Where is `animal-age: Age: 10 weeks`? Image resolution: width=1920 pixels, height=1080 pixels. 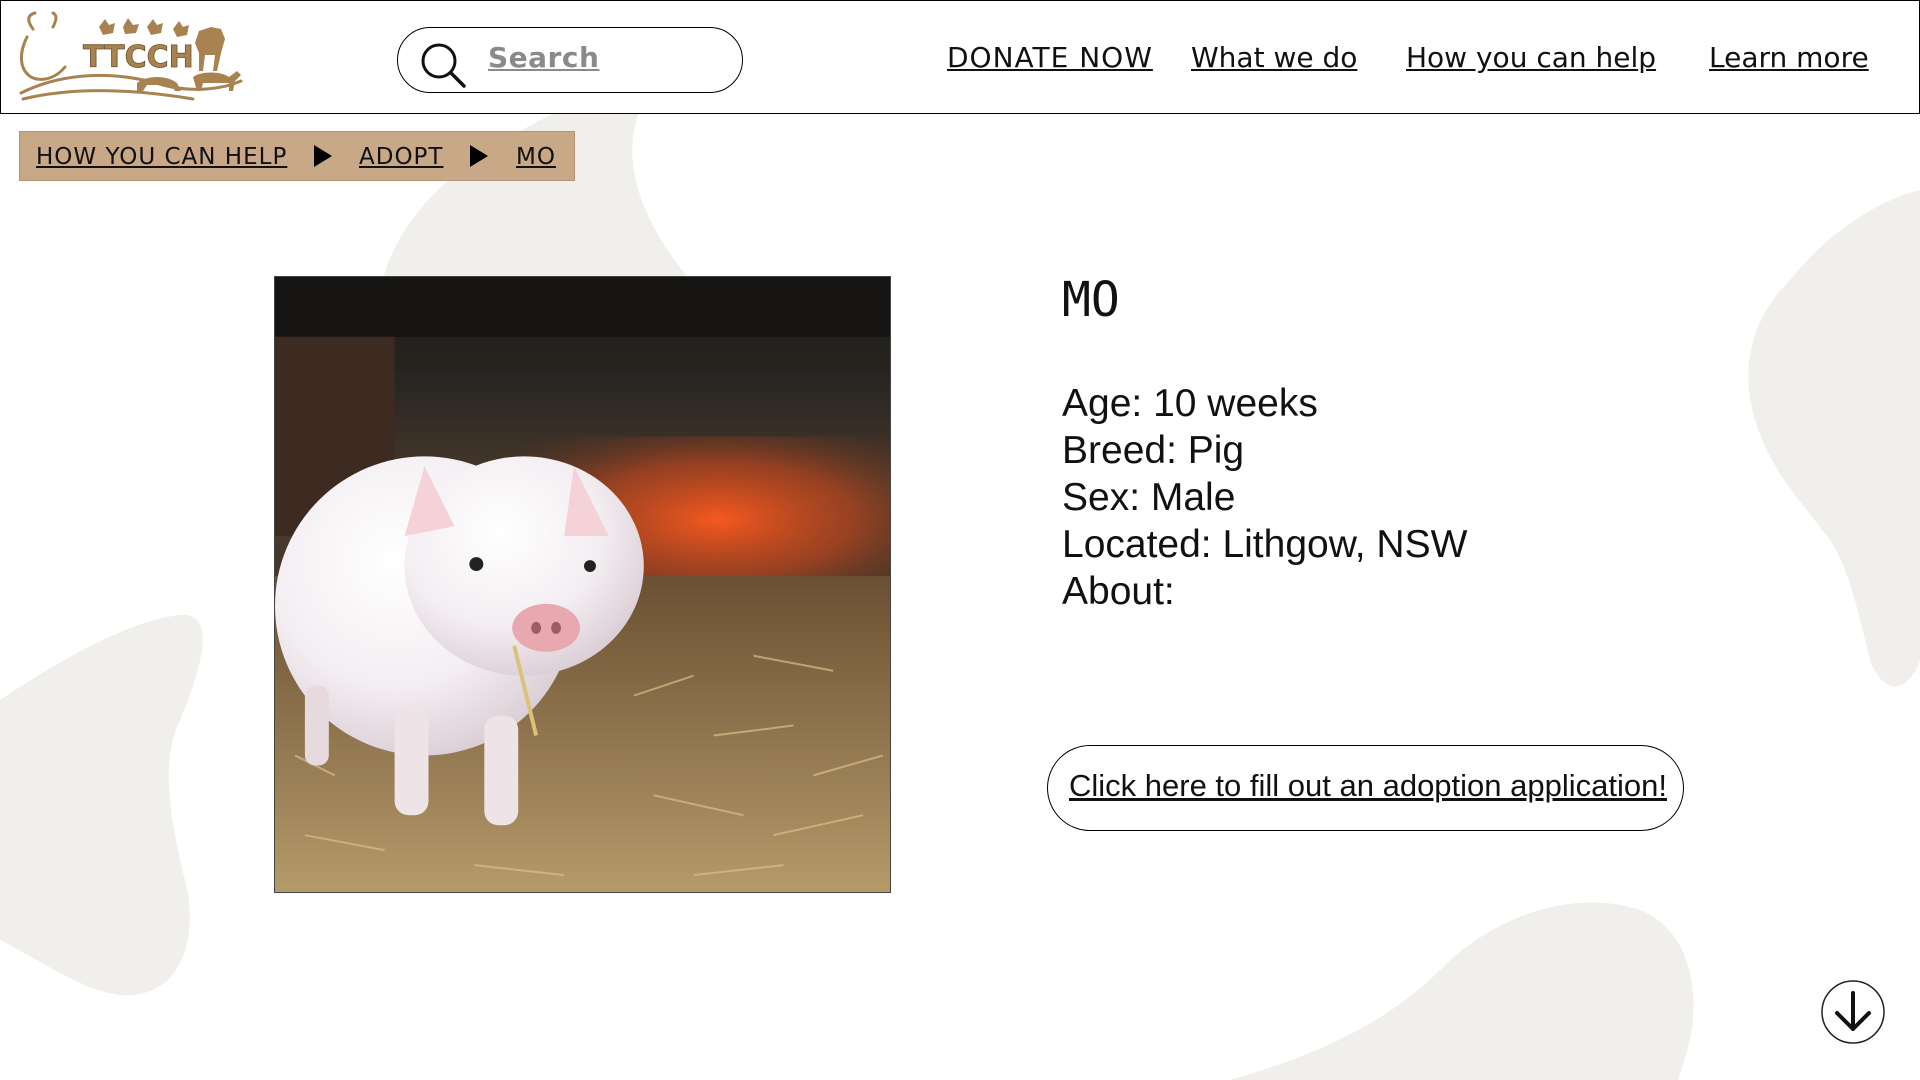 animal-age: Age: 10 weeks is located at coordinates (1190, 403).